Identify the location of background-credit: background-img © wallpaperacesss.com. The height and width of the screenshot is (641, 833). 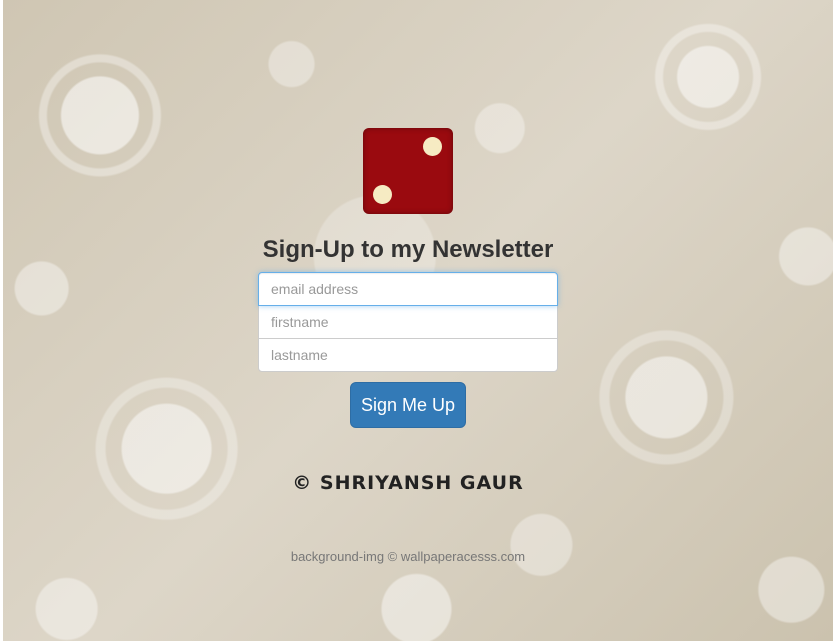
(408, 556).